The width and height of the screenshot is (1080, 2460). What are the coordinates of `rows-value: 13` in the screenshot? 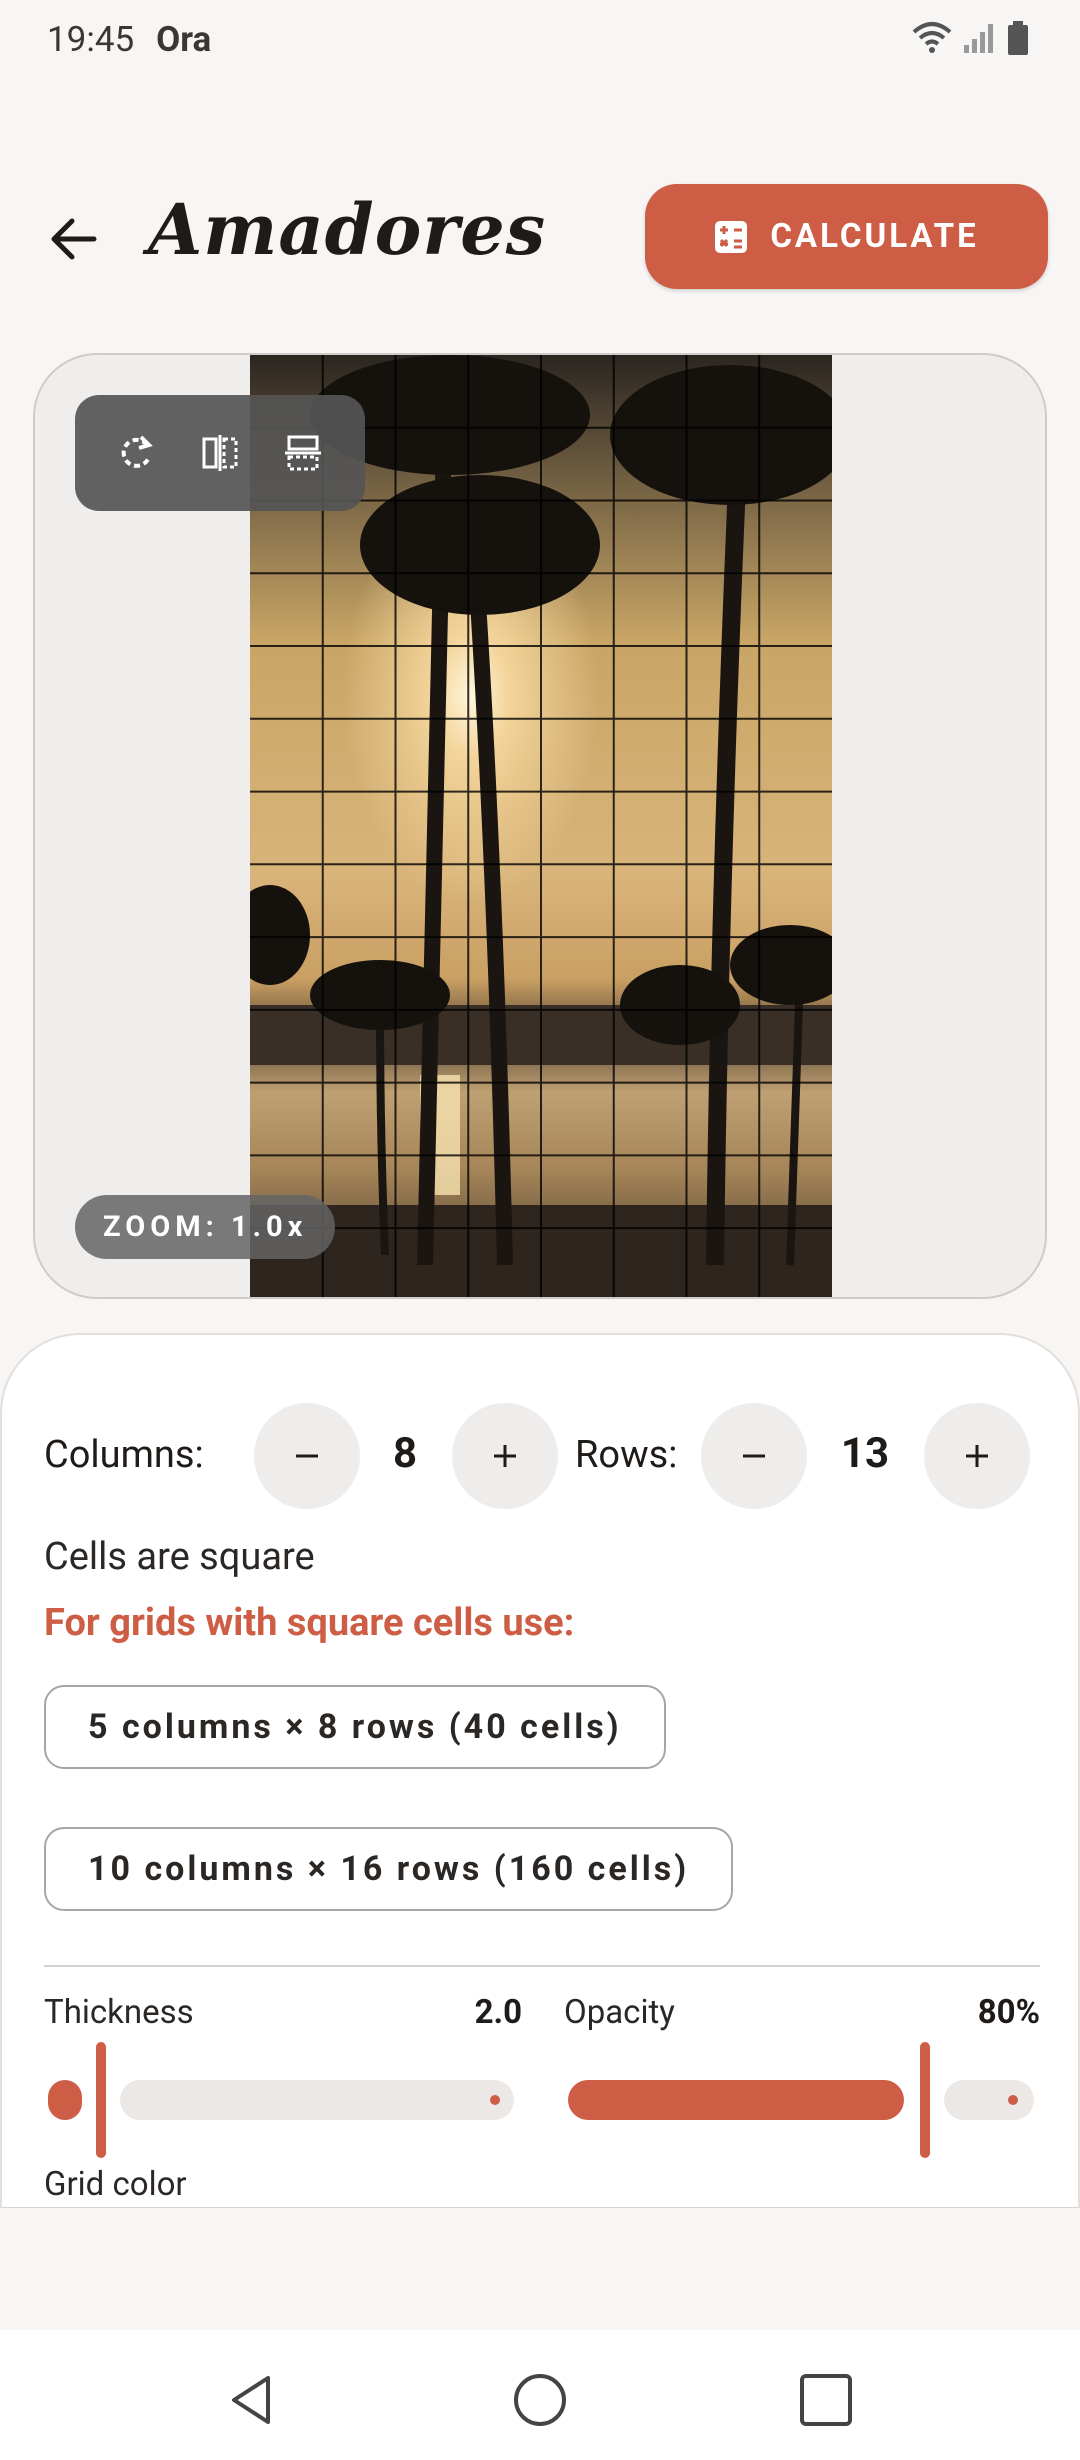 It's located at (865, 1453).